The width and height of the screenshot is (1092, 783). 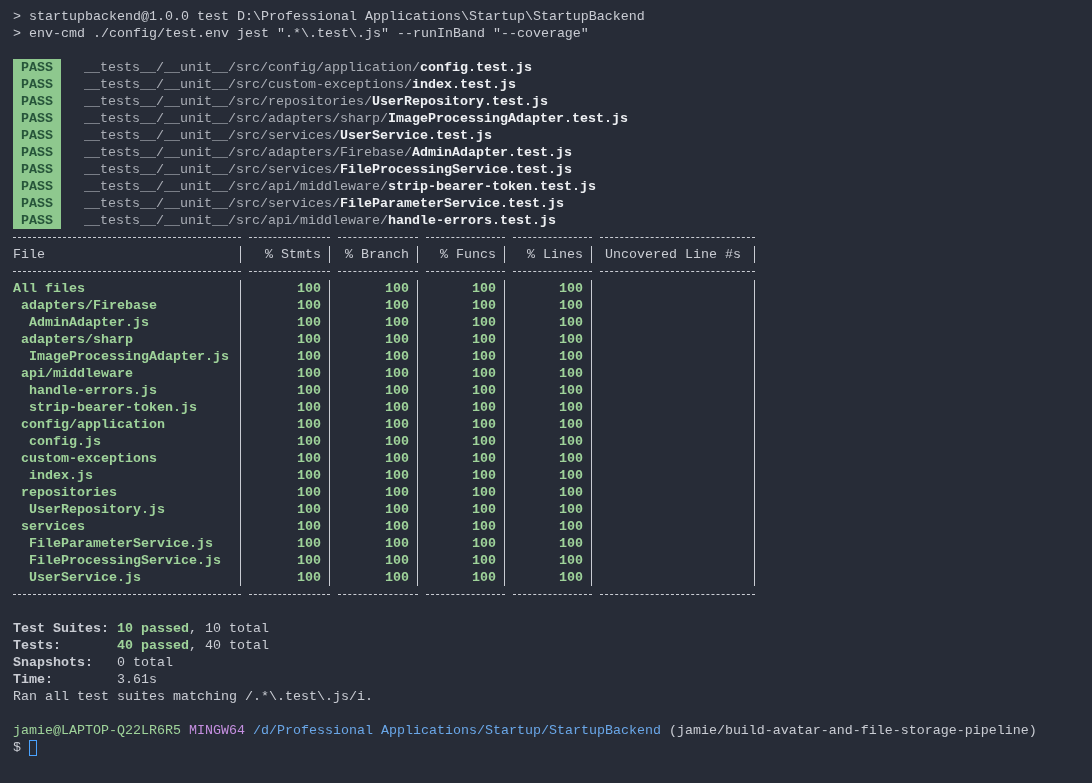 I want to click on column-header: % Branch, so click(x=377, y=254).